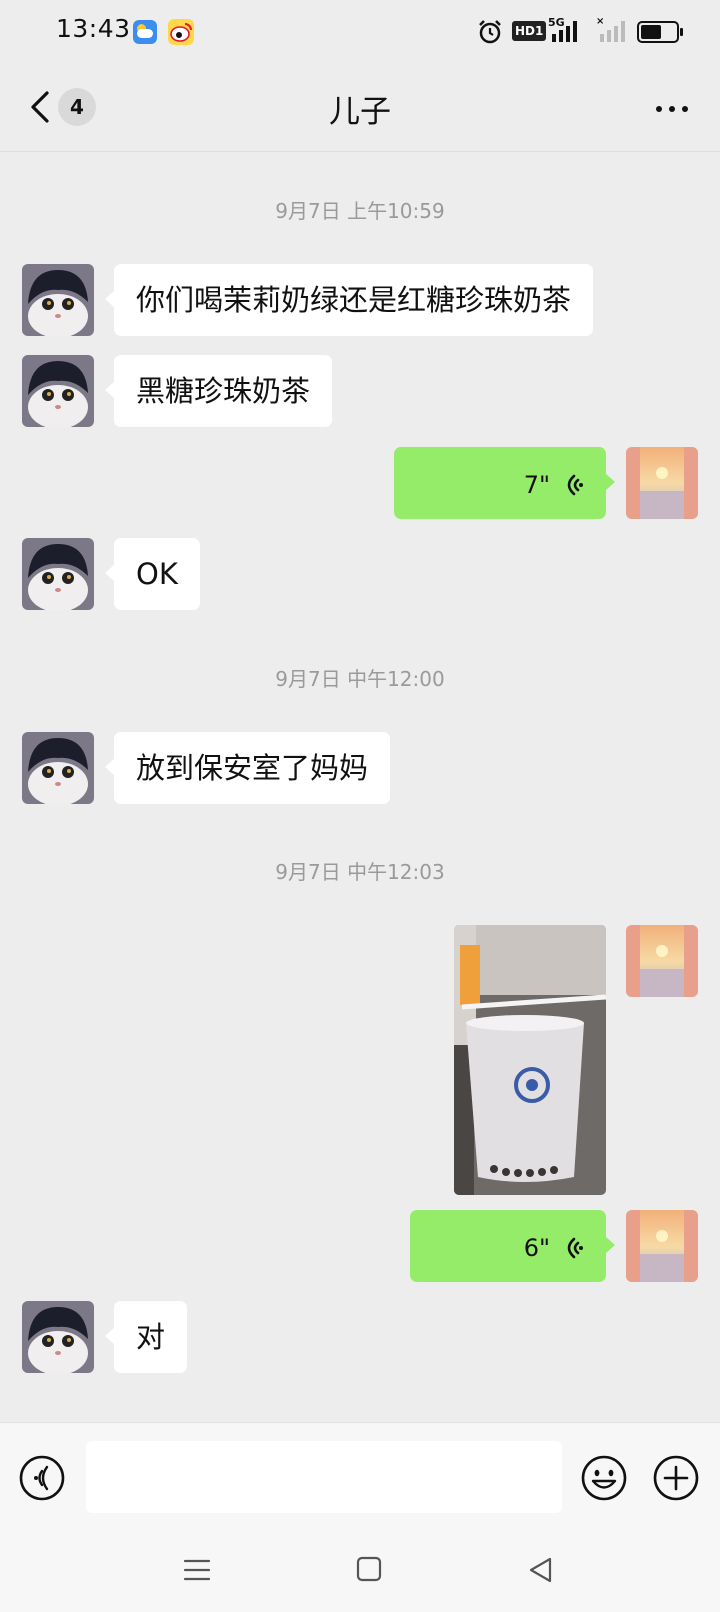 This screenshot has height=1612, width=720. What do you see at coordinates (530, 1060) in the screenshot?
I see `image-message` at bounding box center [530, 1060].